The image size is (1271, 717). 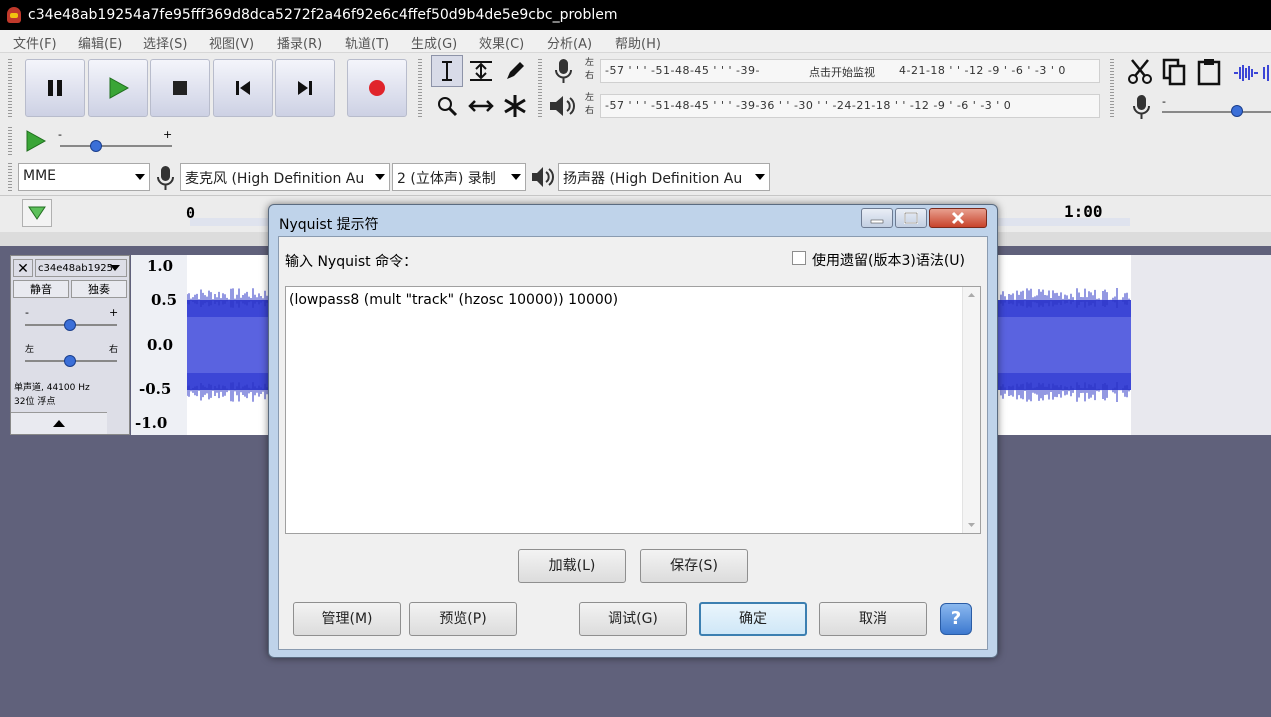 I want to click on textarea-scrollbar, so click(x=971, y=410).